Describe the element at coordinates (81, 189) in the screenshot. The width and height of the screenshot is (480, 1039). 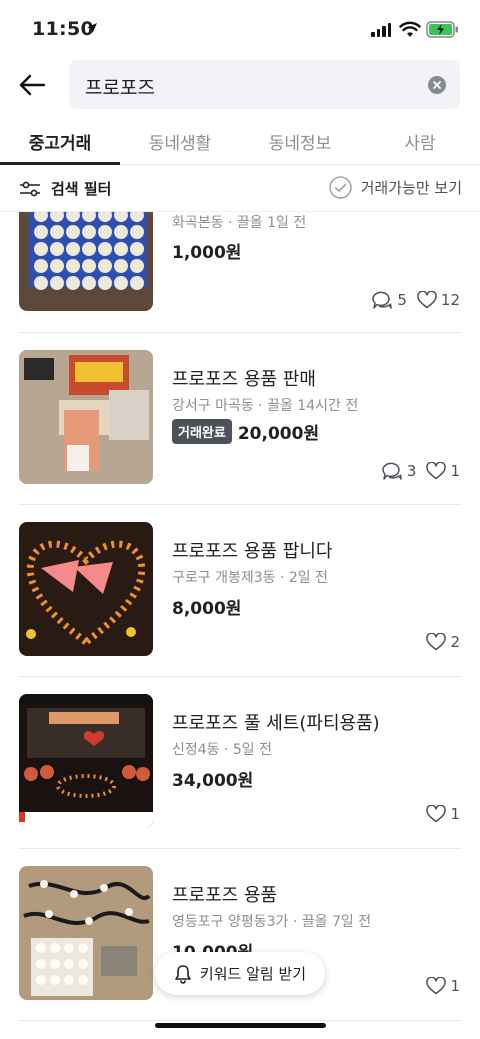
I see `search-filter-label: 검색 필터` at that location.